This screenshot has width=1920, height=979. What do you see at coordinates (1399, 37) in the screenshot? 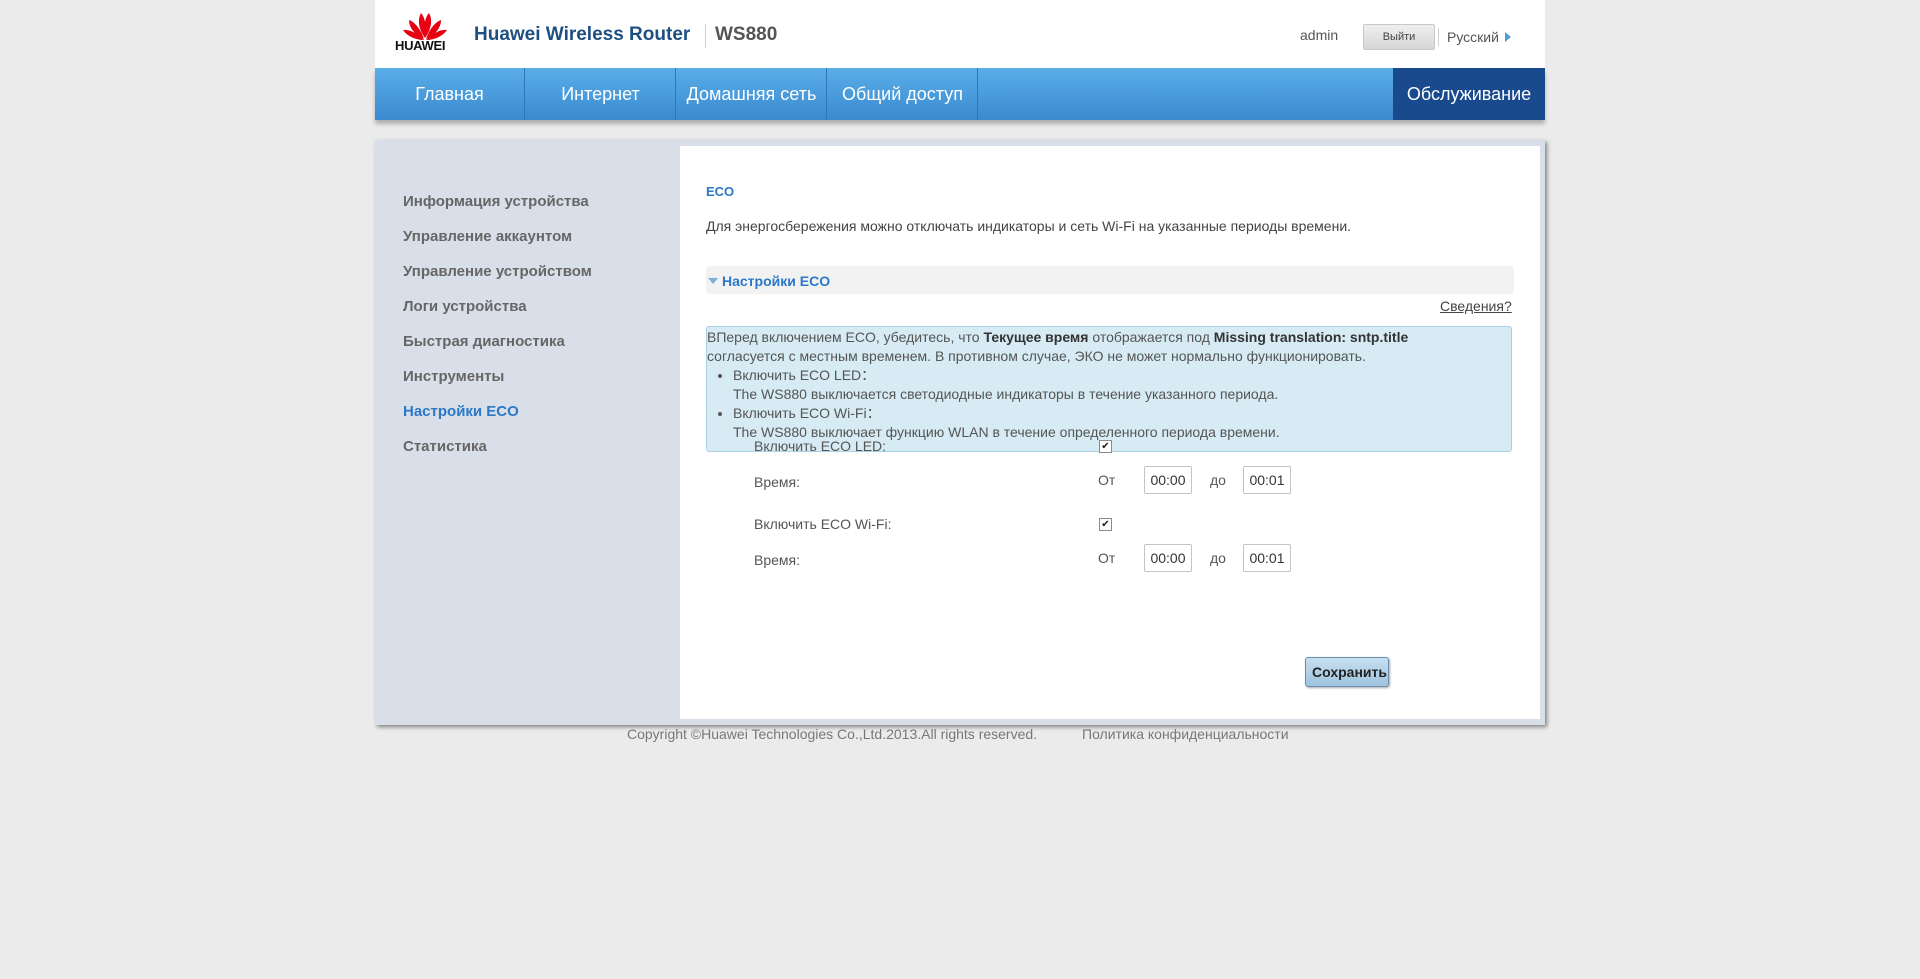
I see `logout-button: Выйти` at bounding box center [1399, 37].